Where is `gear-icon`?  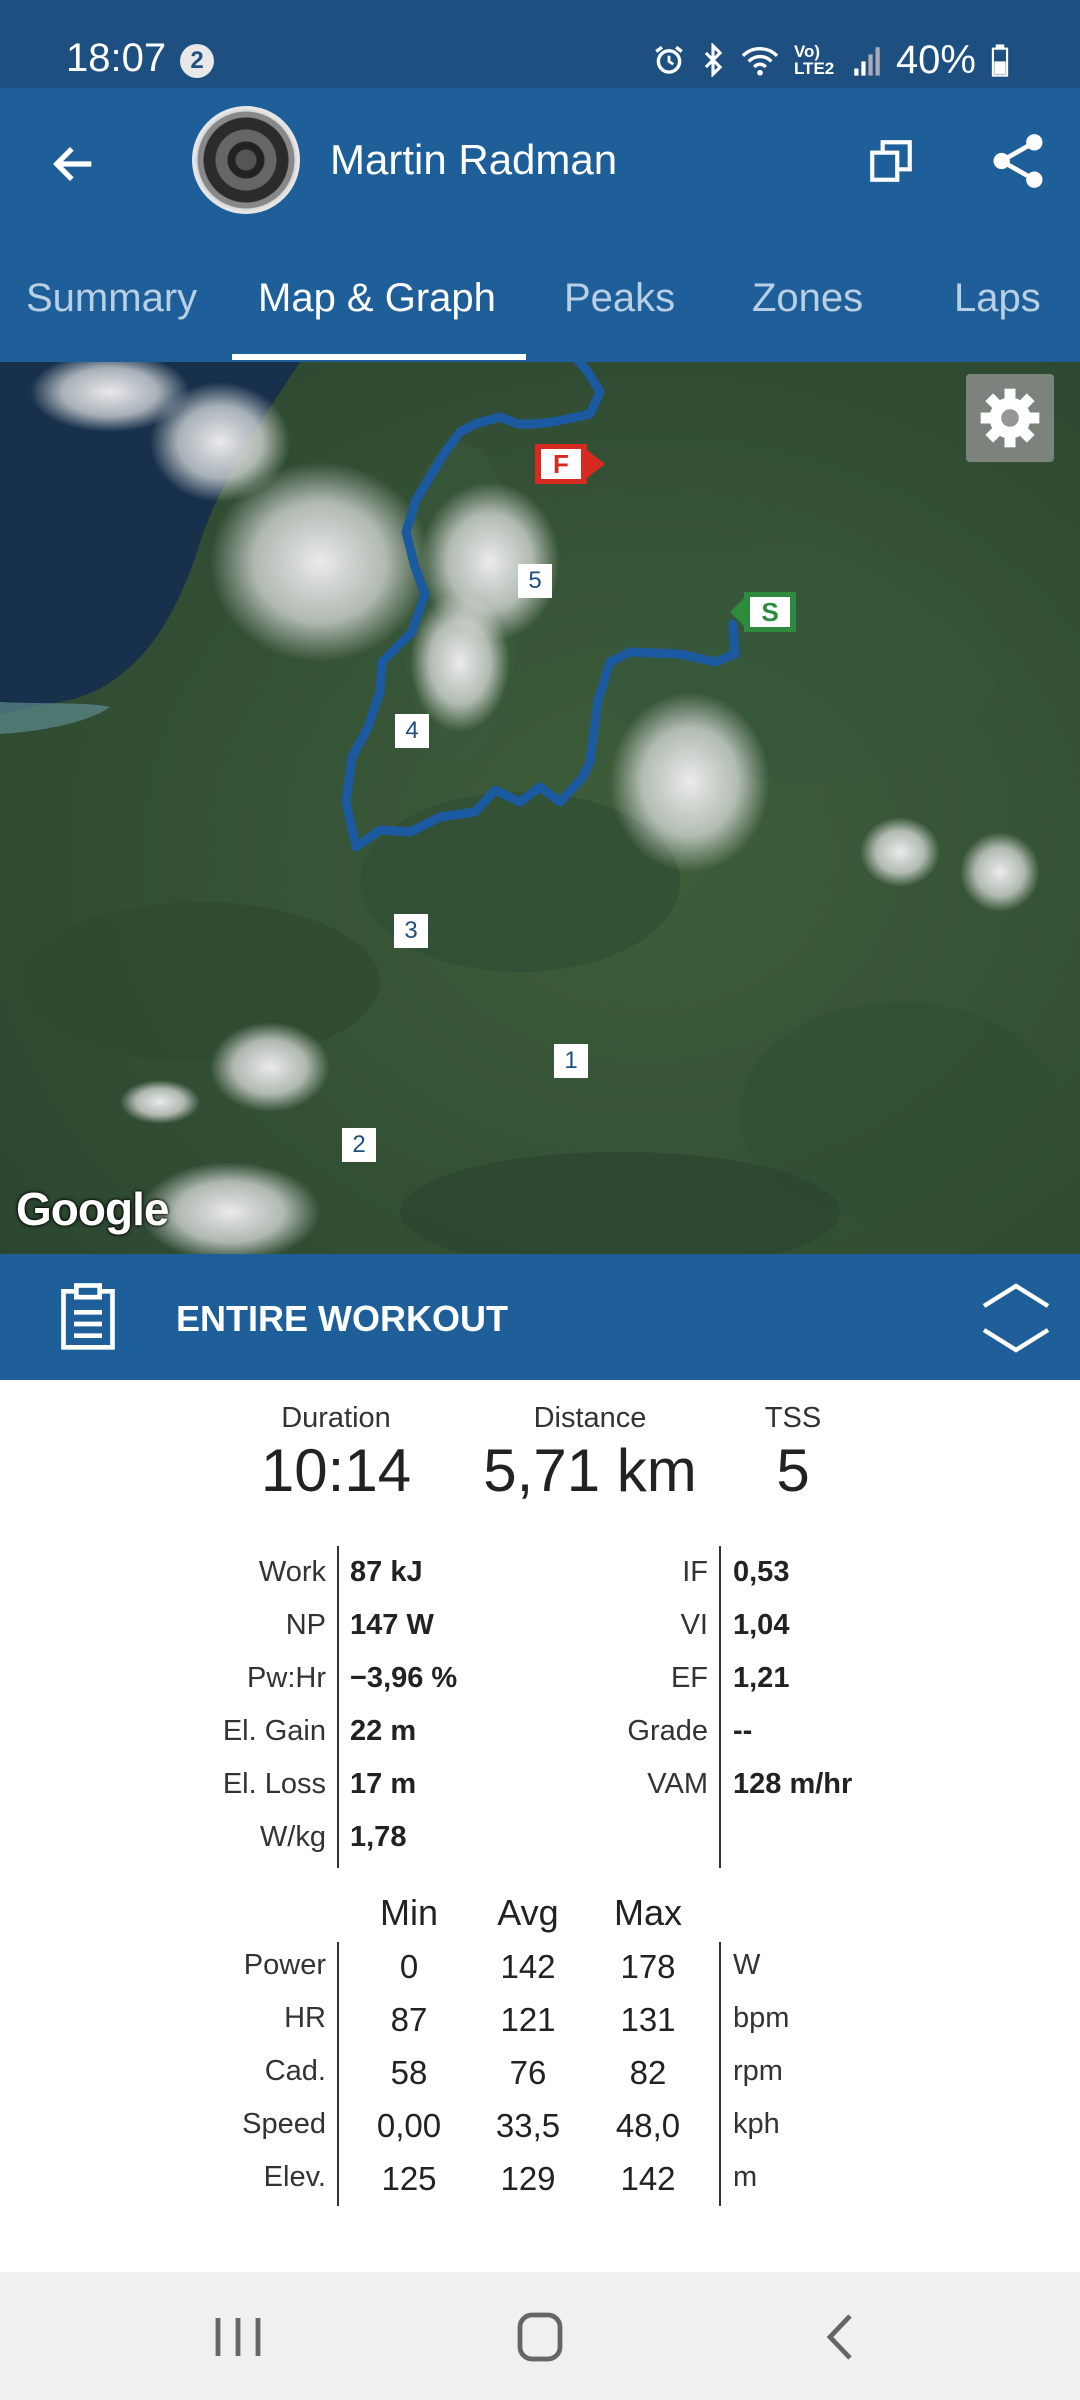 gear-icon is located at coordinates (1010, 418).